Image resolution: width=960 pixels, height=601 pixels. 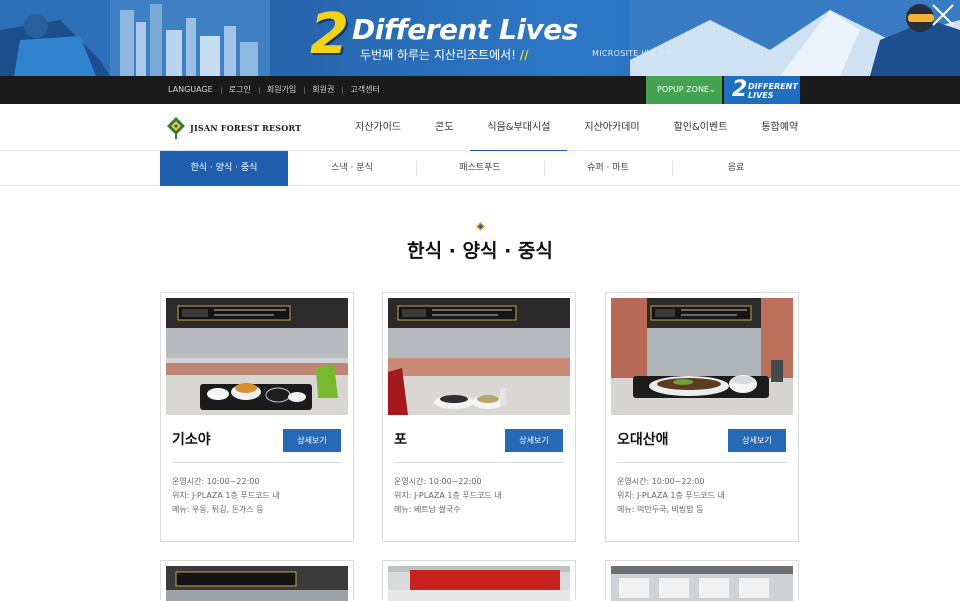 What do you see at coordinates (246, 128) in the screenshot?
I see `logo-text: JISAN FOREST RESORT` at bounding box center [246, 128].